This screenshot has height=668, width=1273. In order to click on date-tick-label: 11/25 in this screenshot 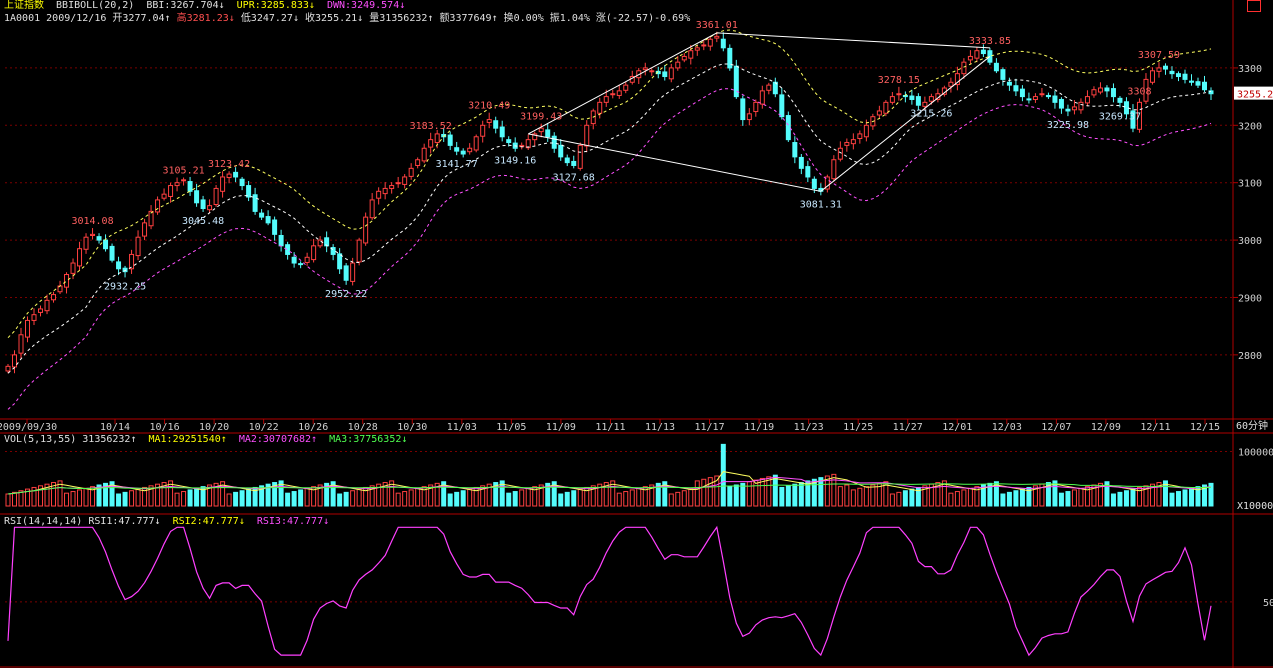, I will do `click(858, 427)`.